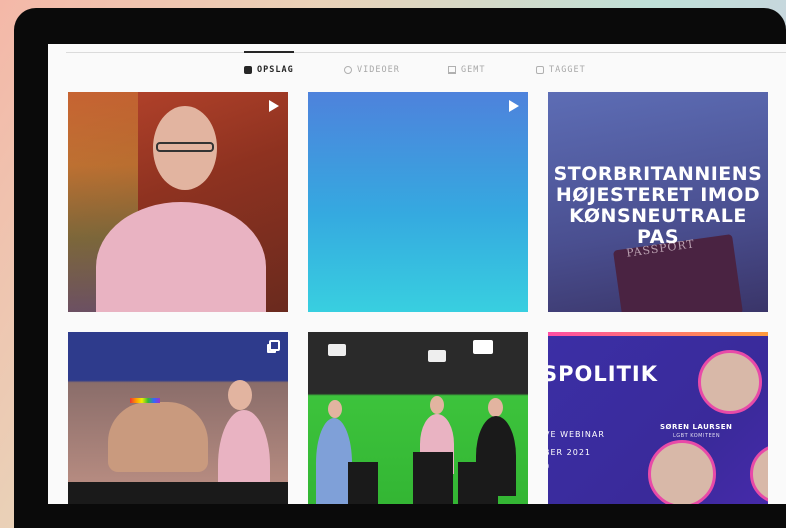  Describe the element at coordinates (696, 427) in the screenshot. I see `speaker-name: SØREN LAURSEN` at that location.